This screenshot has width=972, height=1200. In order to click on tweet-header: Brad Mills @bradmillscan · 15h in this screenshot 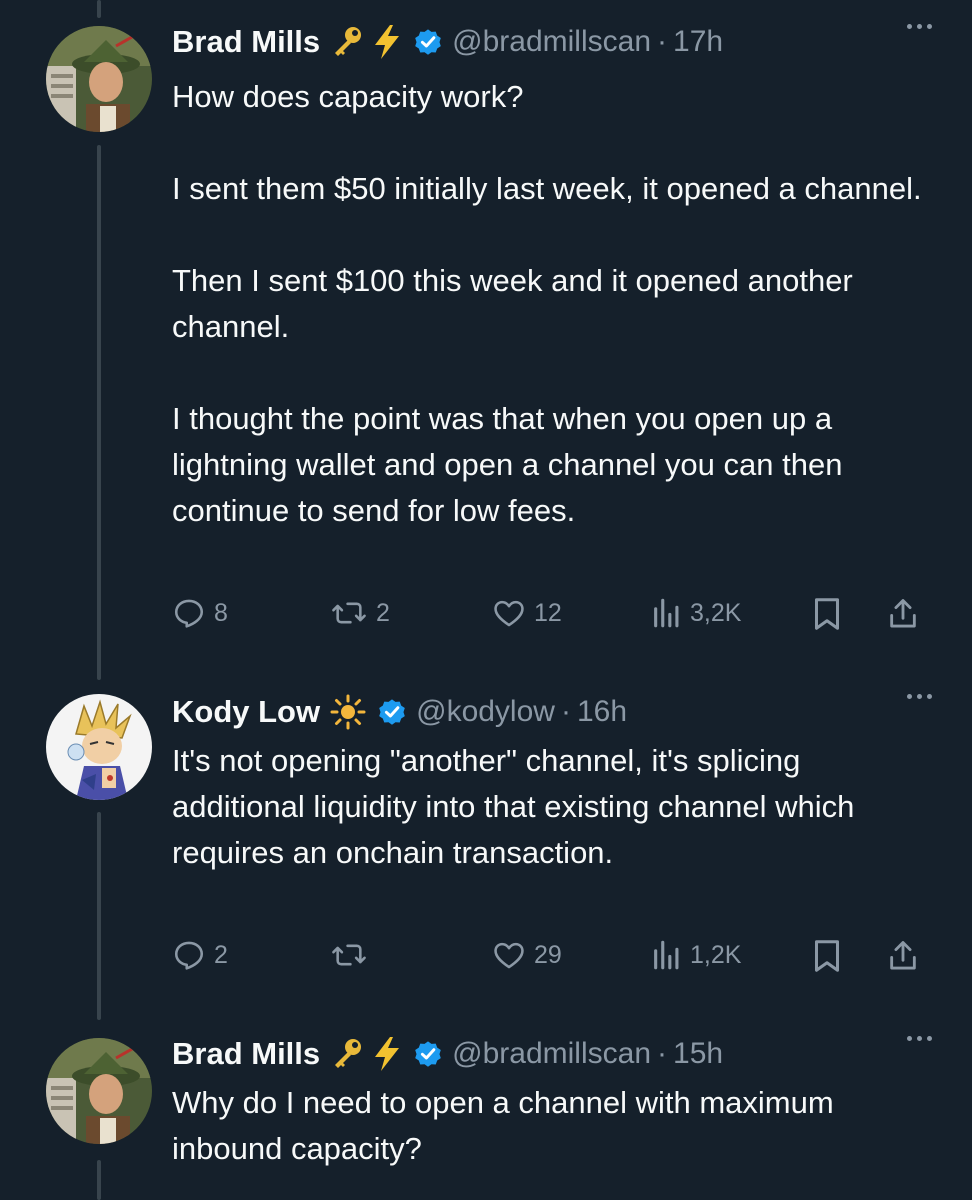, I will do `click(552, 1054)`.